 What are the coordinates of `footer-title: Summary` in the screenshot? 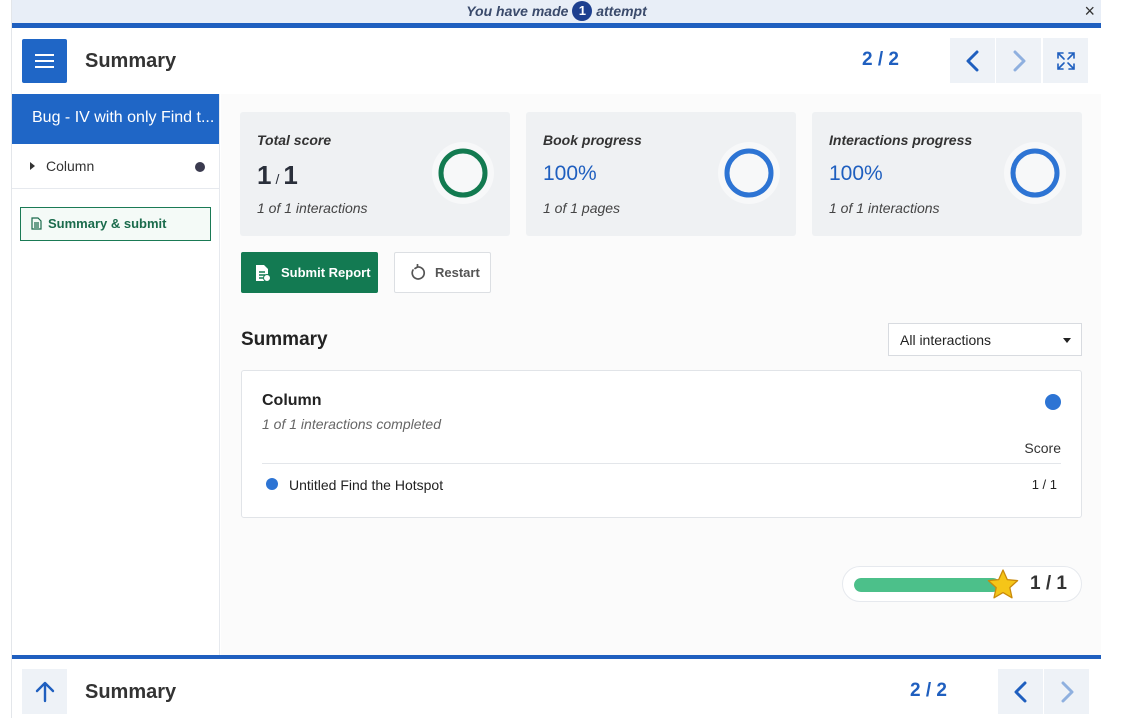 It's located at (131, 692).